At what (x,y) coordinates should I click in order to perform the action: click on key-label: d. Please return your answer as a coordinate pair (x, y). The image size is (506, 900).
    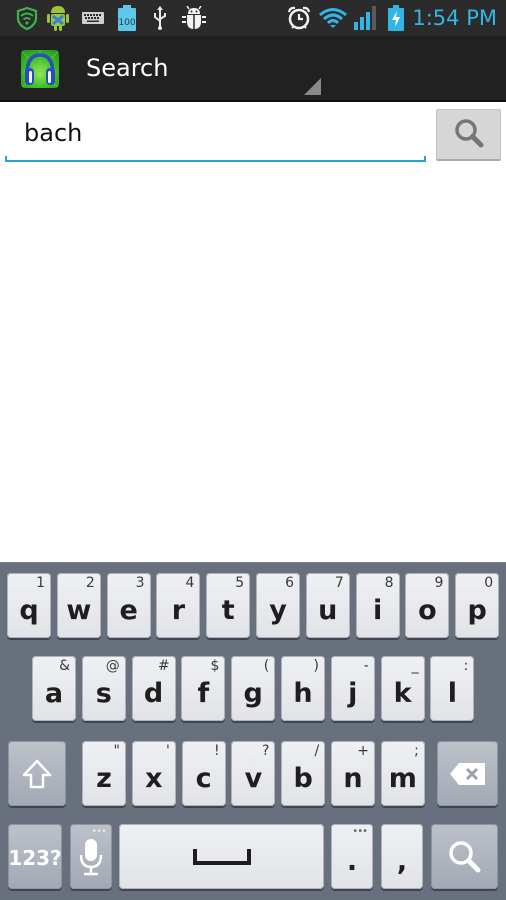
    Looking at the image, I should click on (153, 693).